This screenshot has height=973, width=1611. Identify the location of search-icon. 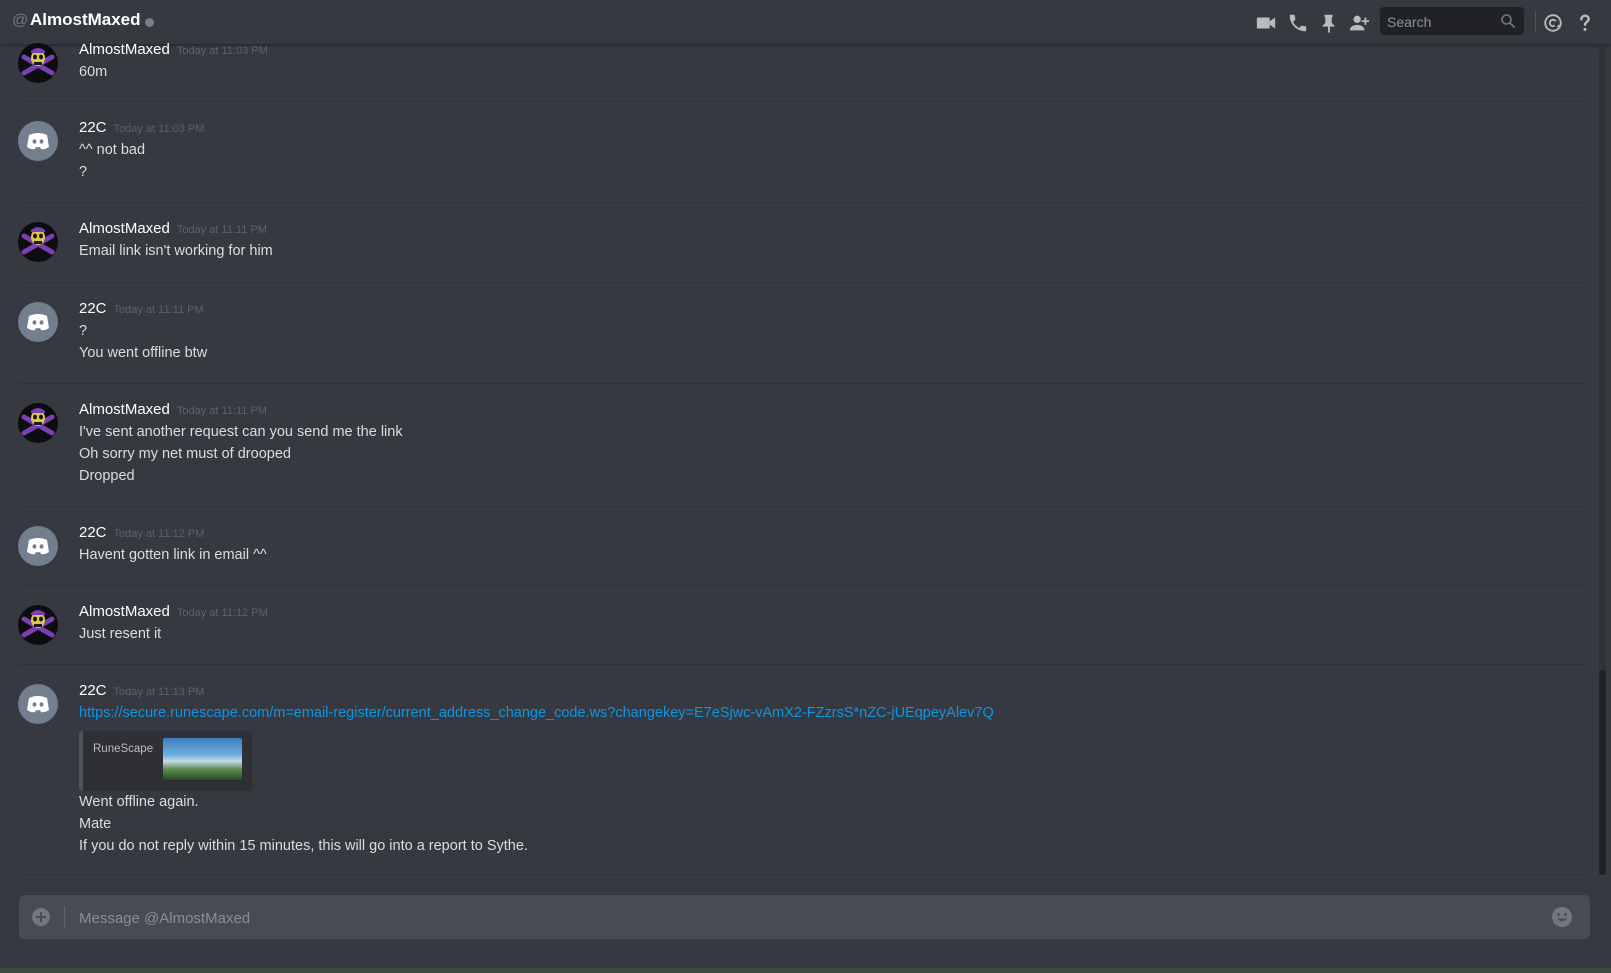
(1508, 21).